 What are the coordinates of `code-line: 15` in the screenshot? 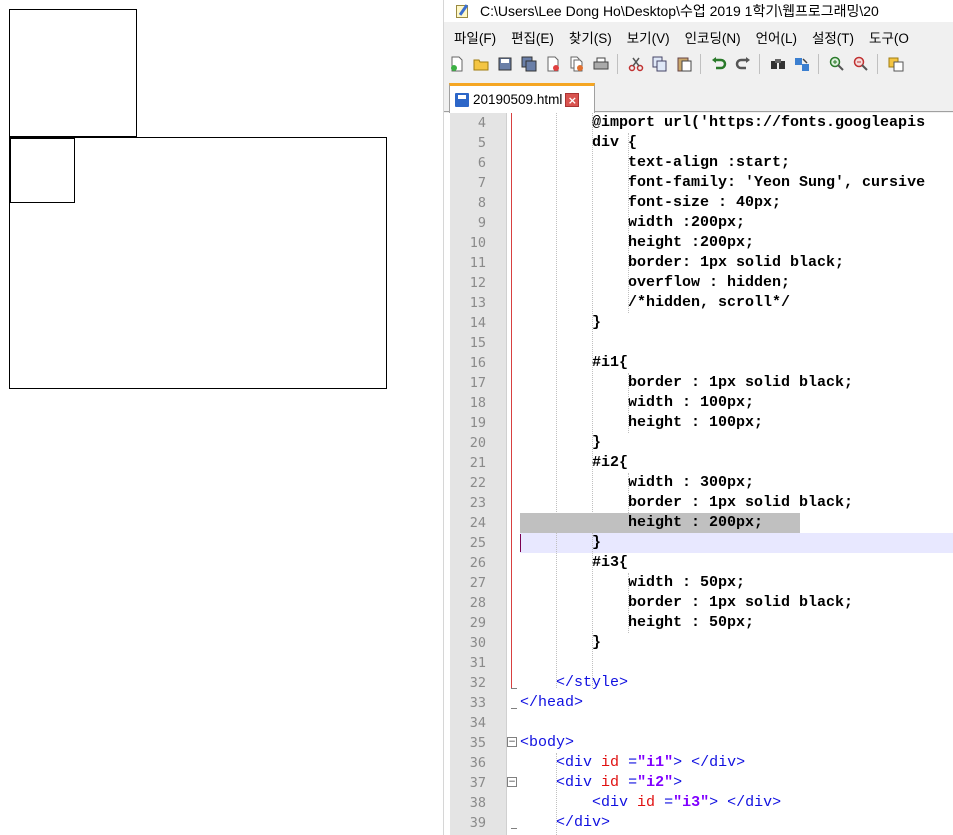 It's located at (698, 343).